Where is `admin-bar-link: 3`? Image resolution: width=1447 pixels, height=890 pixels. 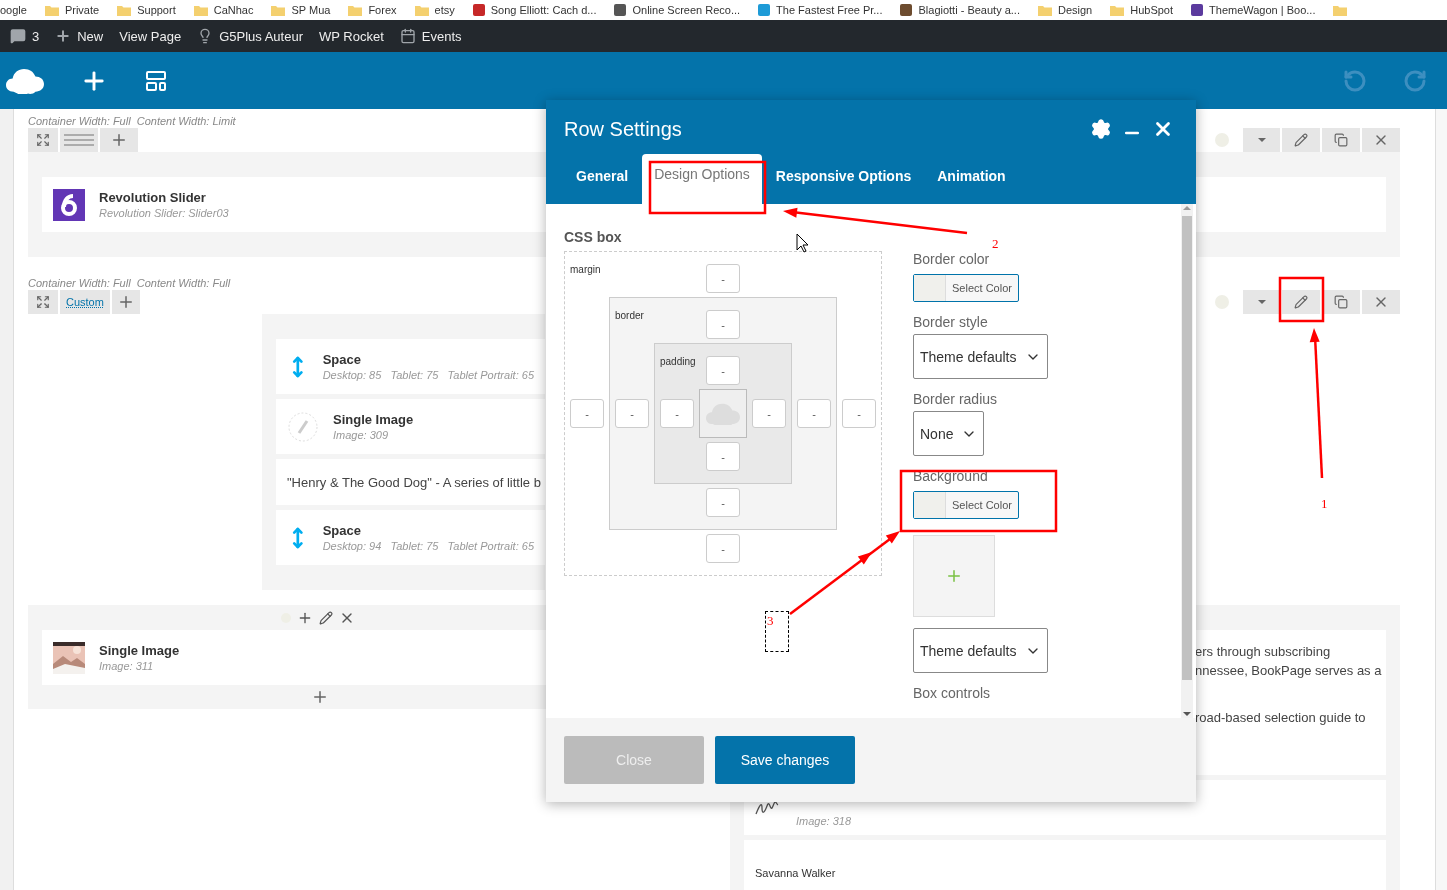
admin-bar-link: 3 is located at coordinates (36, 36).